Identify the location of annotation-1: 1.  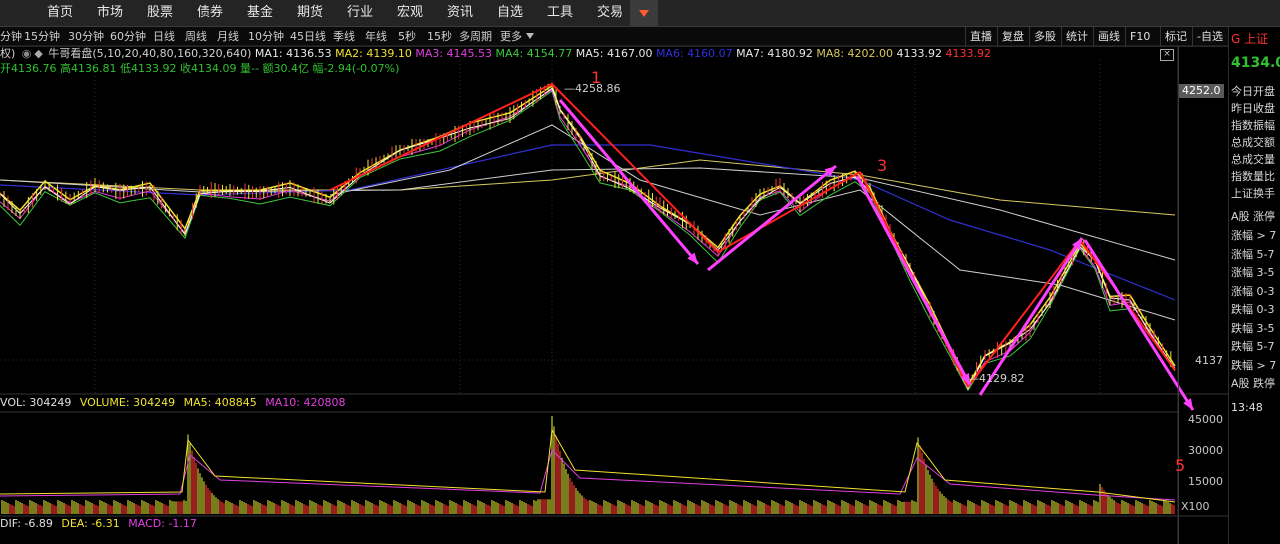
(596, 77).